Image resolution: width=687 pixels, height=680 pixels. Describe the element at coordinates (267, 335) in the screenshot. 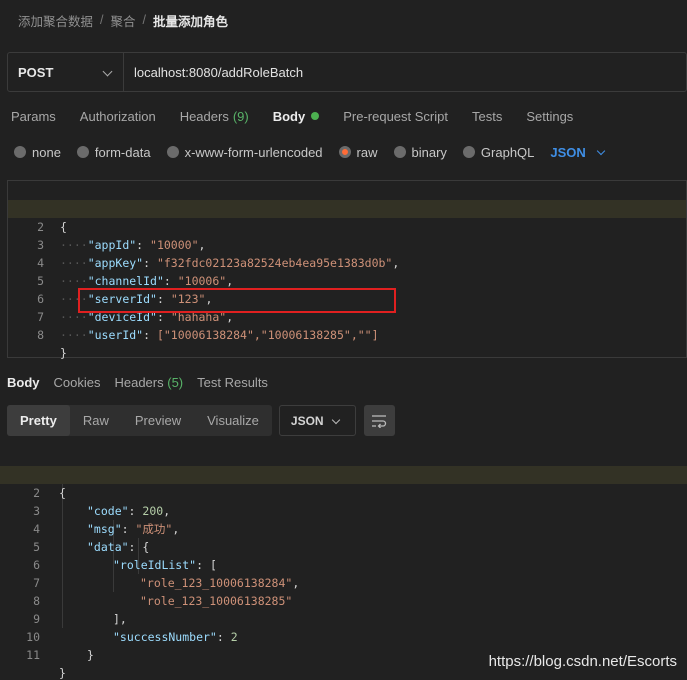

I see `json-value: ["10006138284","10006138285",""]` at that location.